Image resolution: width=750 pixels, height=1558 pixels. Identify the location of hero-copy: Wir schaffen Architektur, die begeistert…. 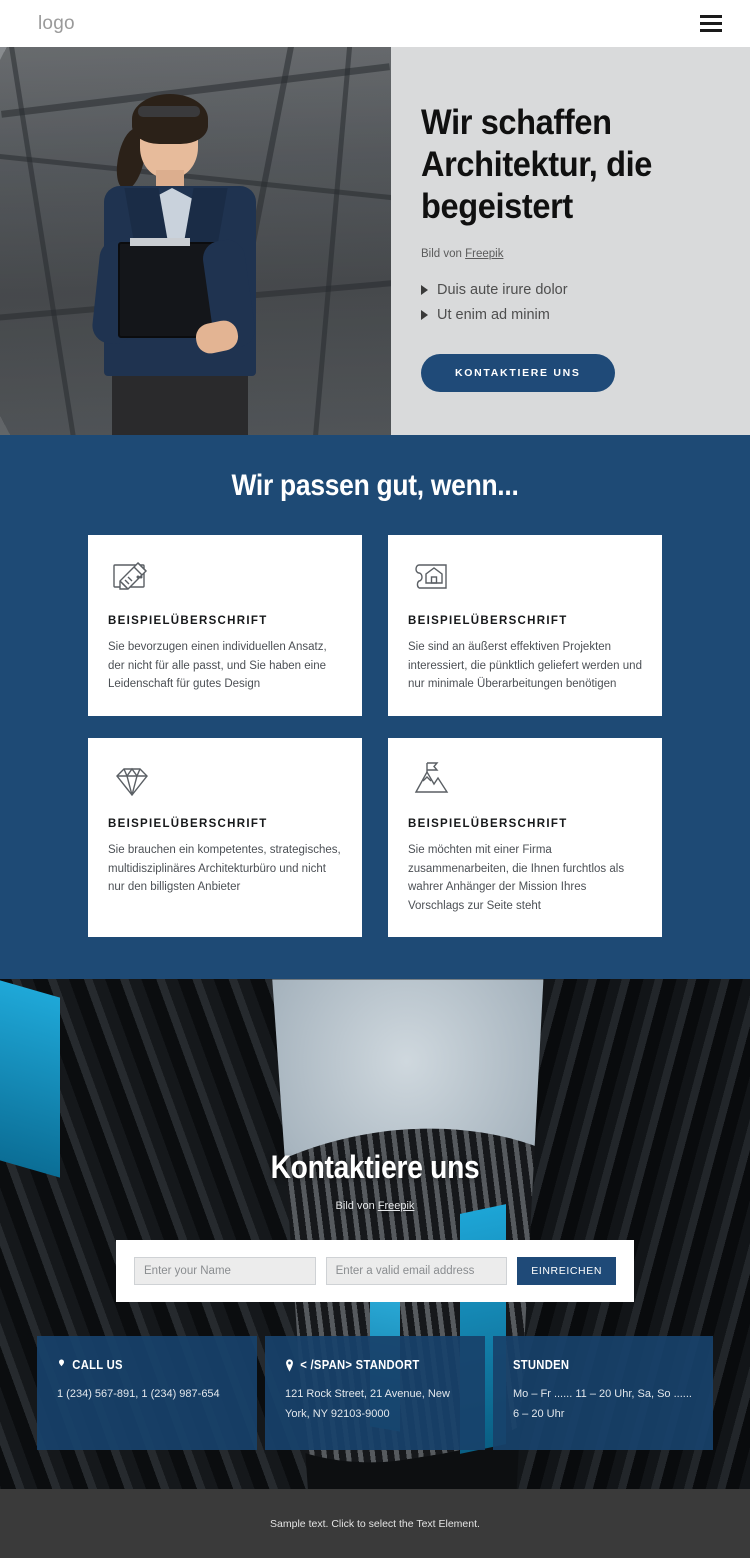
(570, 241).